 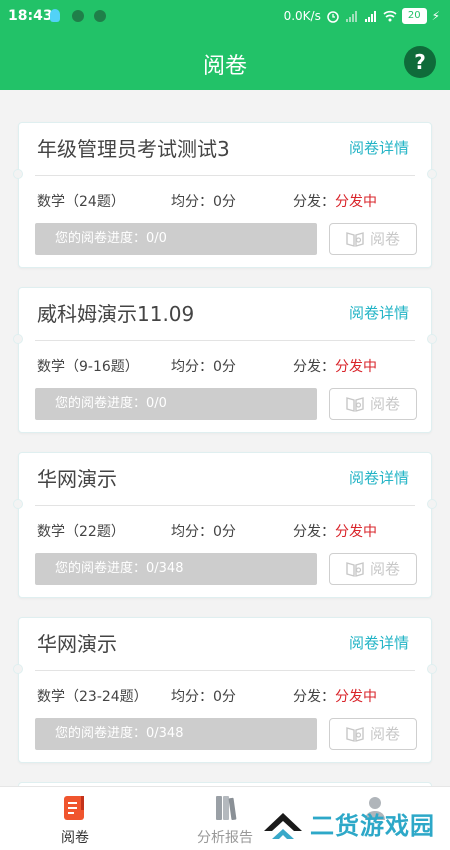 What do you see at coordinates (414, 16) in the screenshot?
I see `battery-icon: 20` at bounding box center [414, 16].